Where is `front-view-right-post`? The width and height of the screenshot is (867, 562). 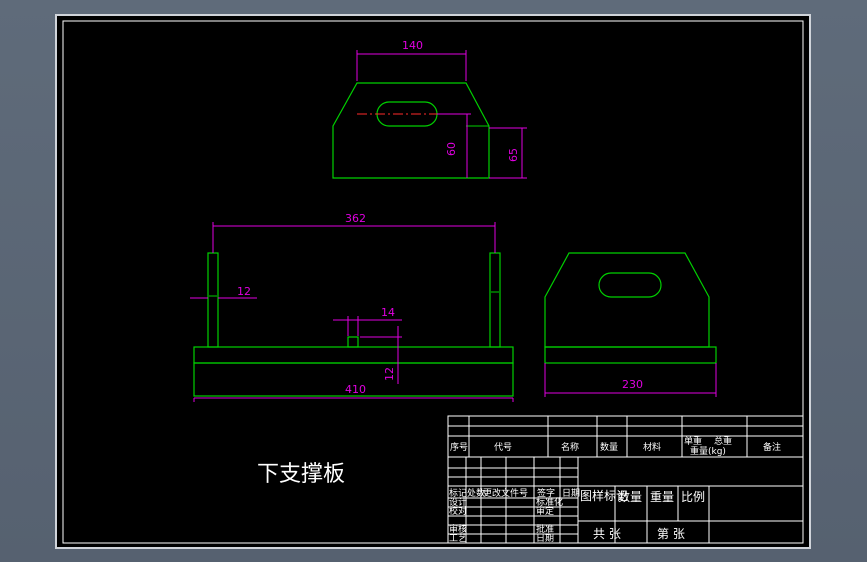 front-view-right-post is located at coordinates (495, 300).